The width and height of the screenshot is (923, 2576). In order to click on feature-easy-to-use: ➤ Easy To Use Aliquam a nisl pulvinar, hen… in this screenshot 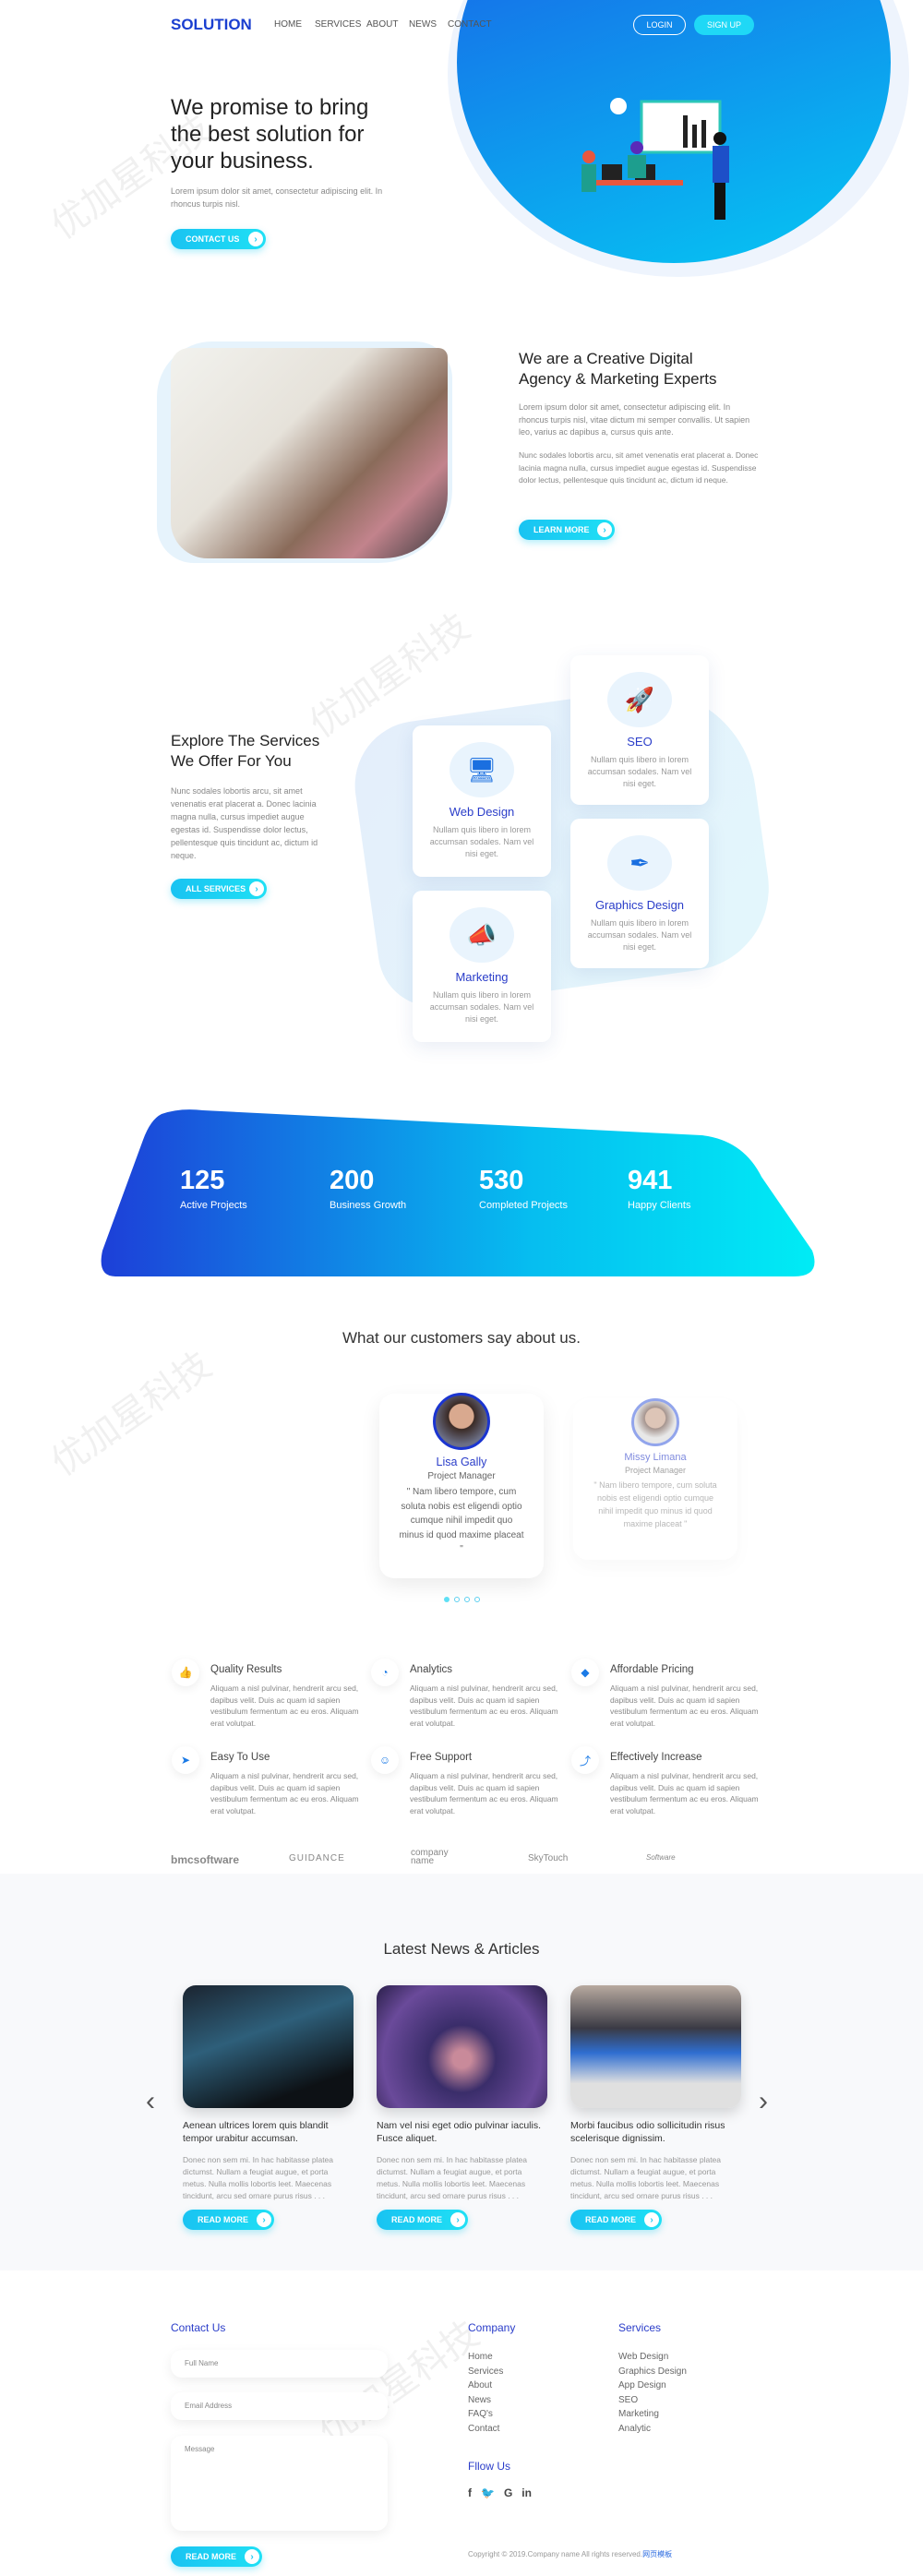, I will do `click(269, 1781)`.